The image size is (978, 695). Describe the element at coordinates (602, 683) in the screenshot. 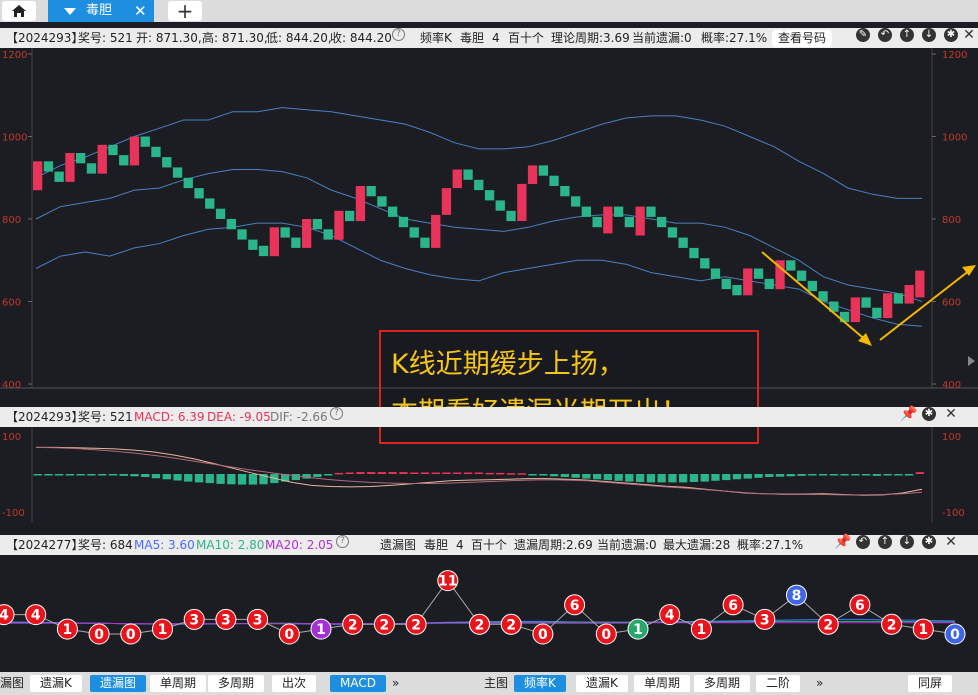

I see `bottom-miss-k2-button: 遗漏K` at that location.